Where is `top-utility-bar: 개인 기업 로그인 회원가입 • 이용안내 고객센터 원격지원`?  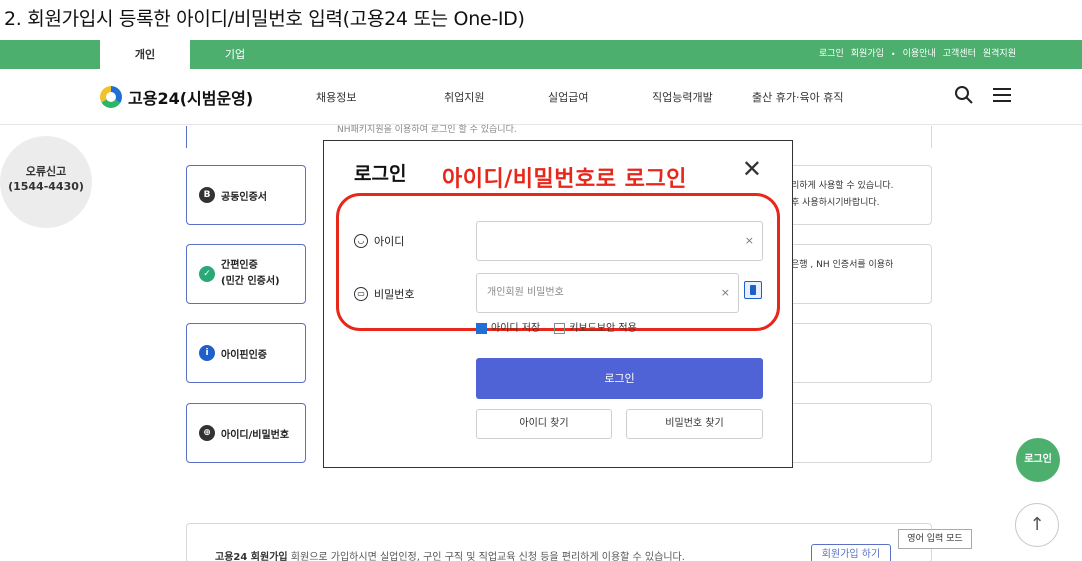
top-utility-bar: 개인 기업 로그인 회원가입 • 이용안내 고객센터 원격지원 is located at coordinates (541, 54).